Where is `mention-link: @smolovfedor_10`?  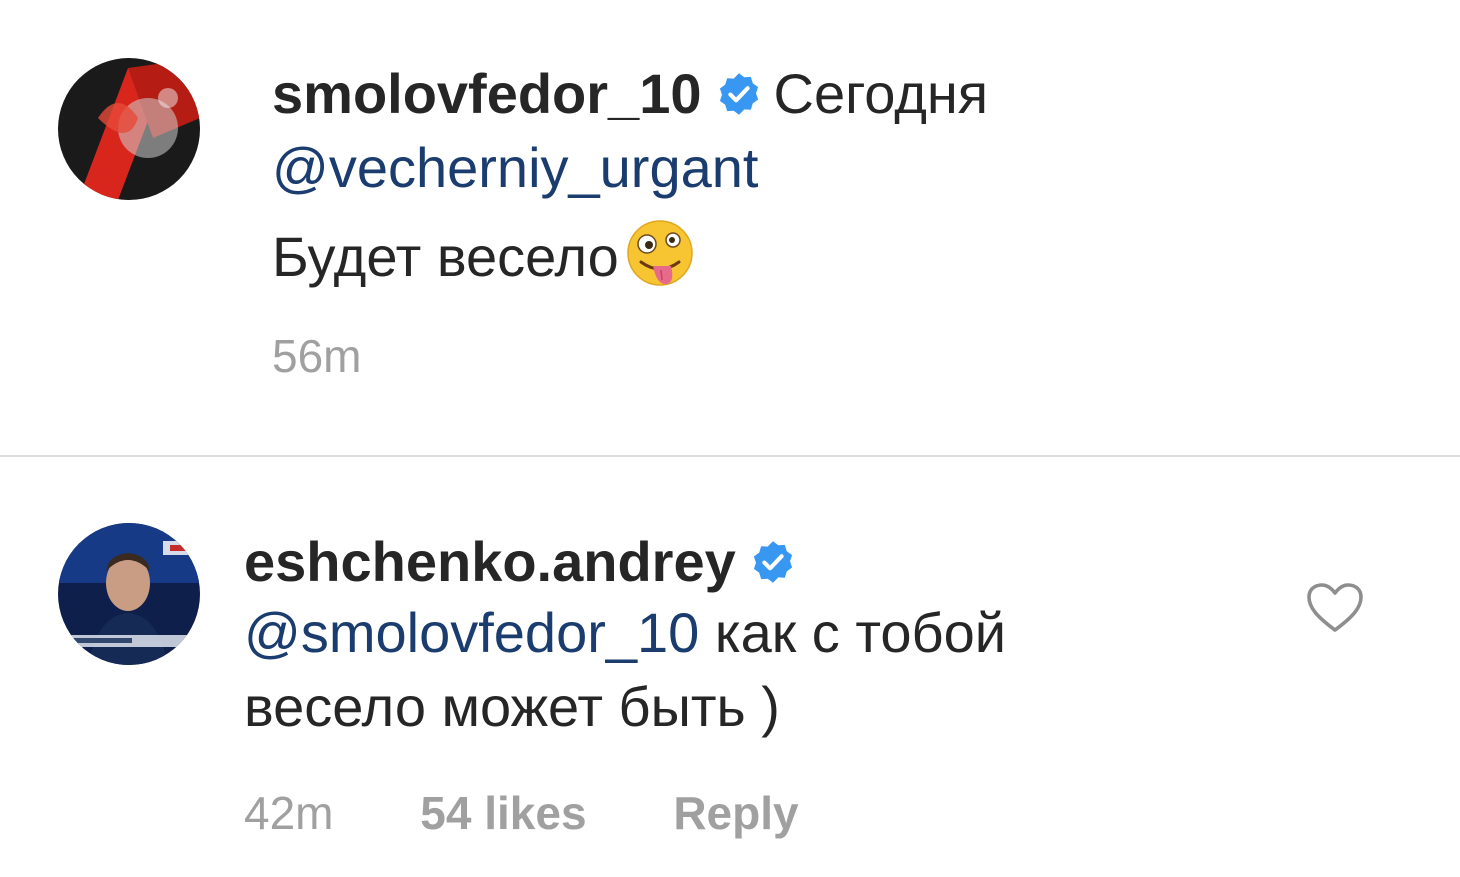 mention-link: @smolovfedor_10 is located at coordinates (471, 632).